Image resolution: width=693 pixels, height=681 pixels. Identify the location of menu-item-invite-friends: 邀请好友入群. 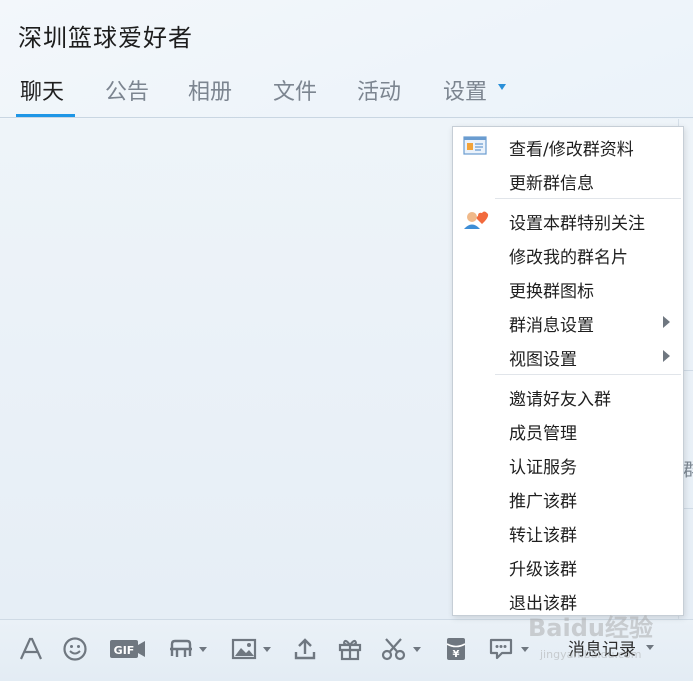
(568, 396).